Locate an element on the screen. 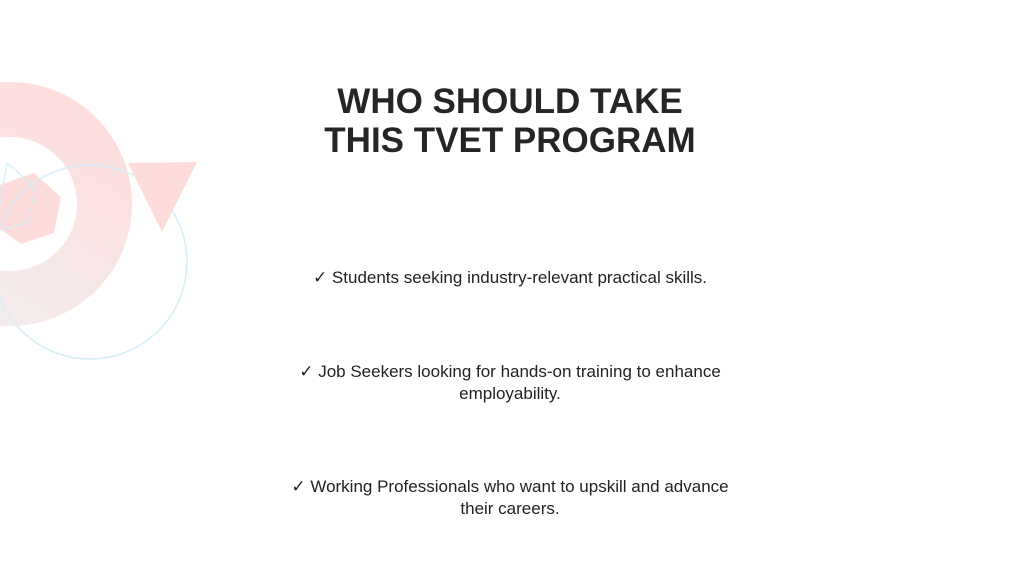 This screenshot has width=1011, height=581. section-title: WHO SHOULD TAKE THIS TVET PROGRAM is located at coordinates (510, 121).